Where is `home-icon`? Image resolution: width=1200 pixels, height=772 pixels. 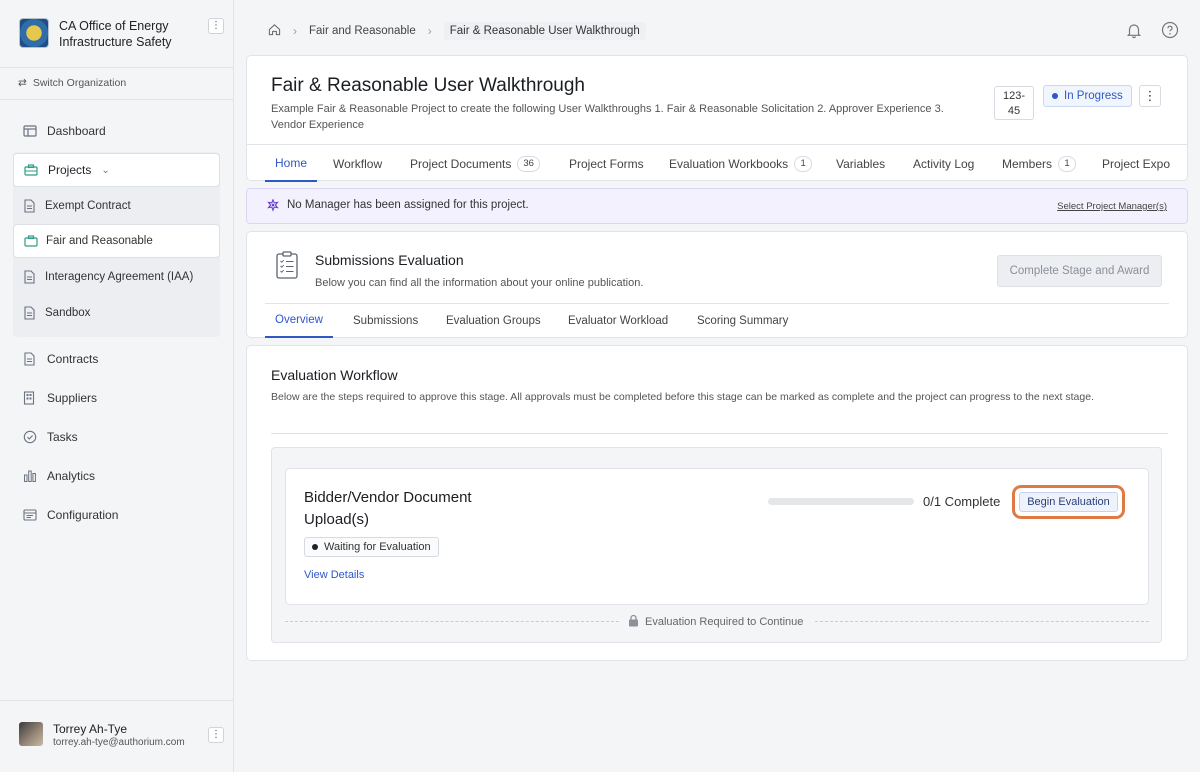
home-icon is located at coordinates (274, 31).